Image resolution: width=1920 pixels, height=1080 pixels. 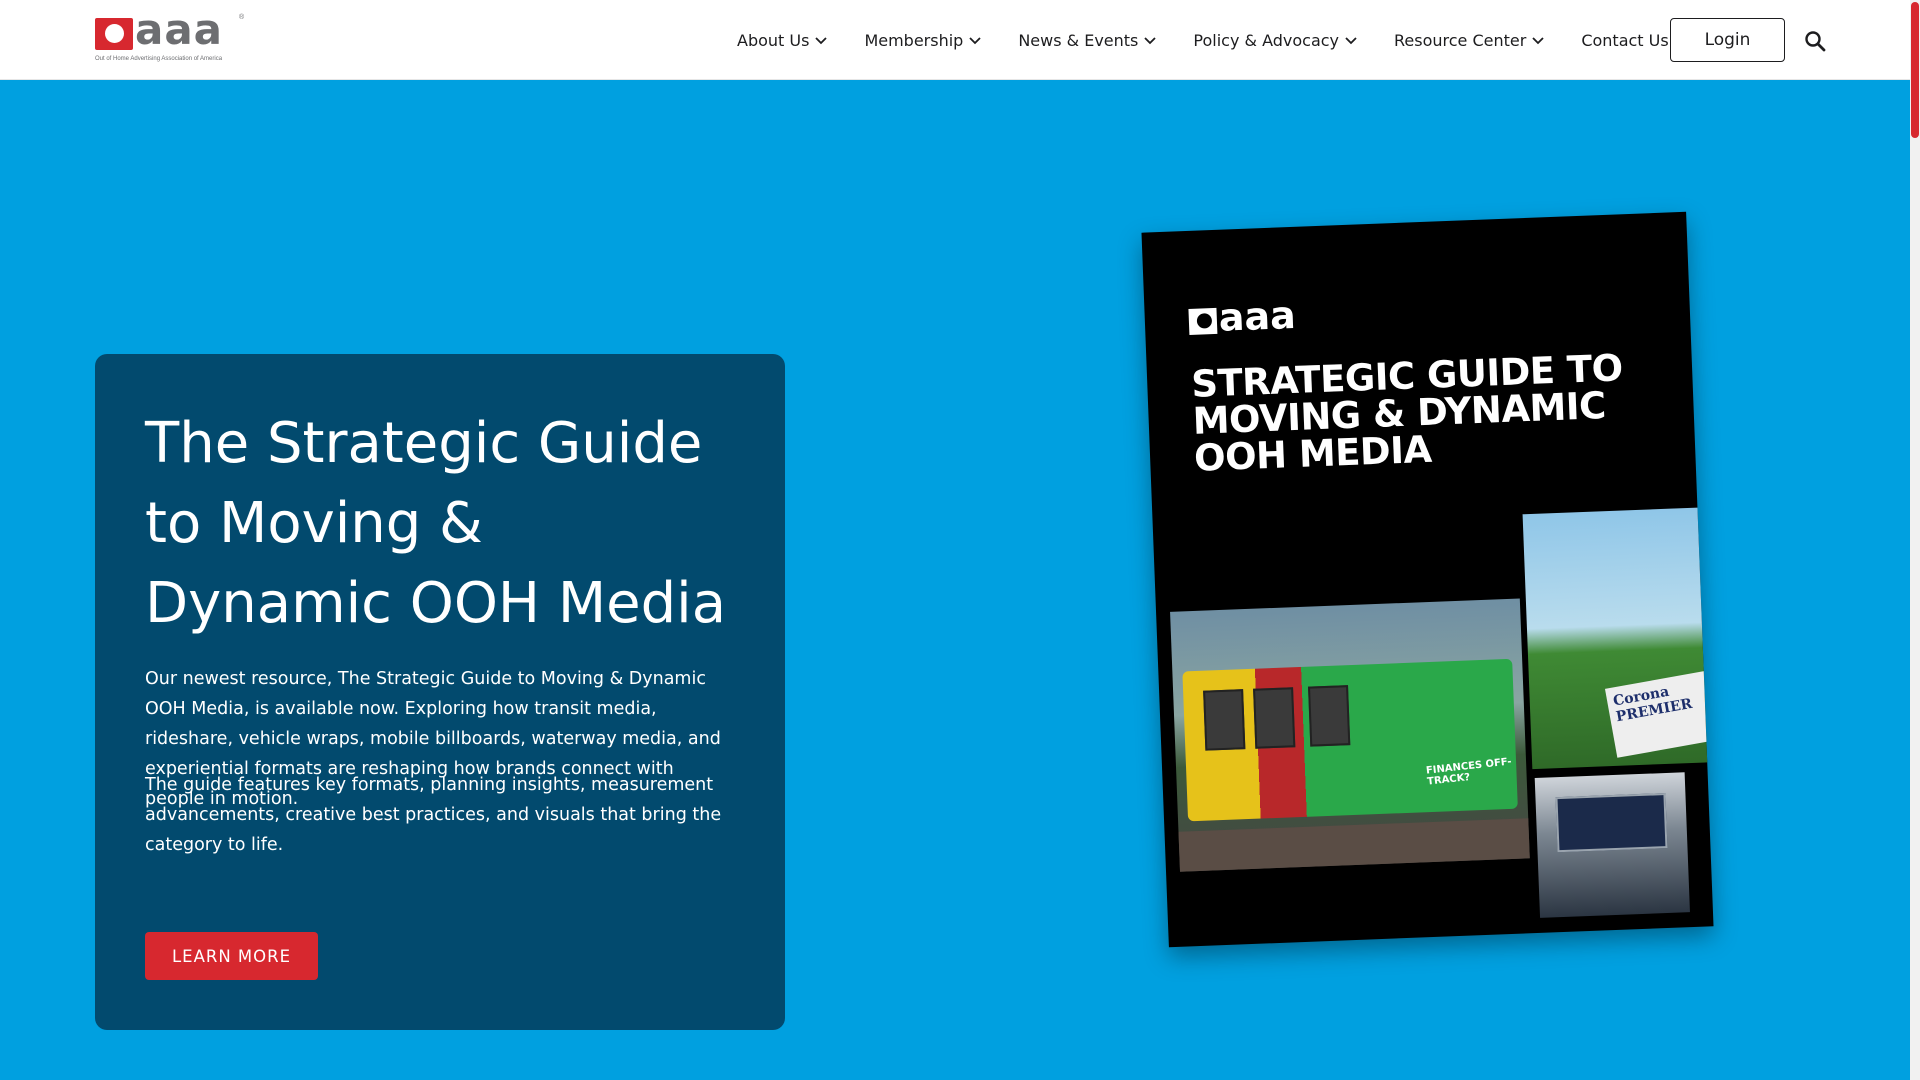 I want to click on streetcar-door, so click(x=1329, y=716).